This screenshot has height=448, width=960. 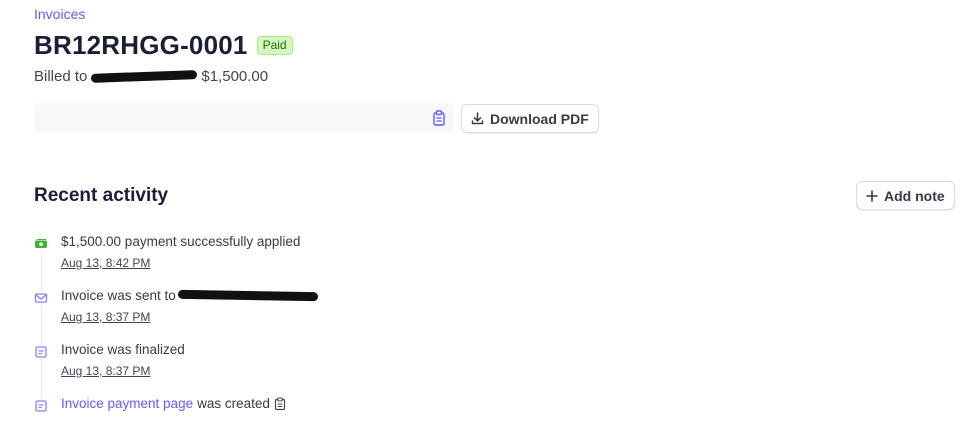 What do you see at coordinates (233, 403) in the screenshot?
I see `activity-text: was created` at bounding box center [233, 403].